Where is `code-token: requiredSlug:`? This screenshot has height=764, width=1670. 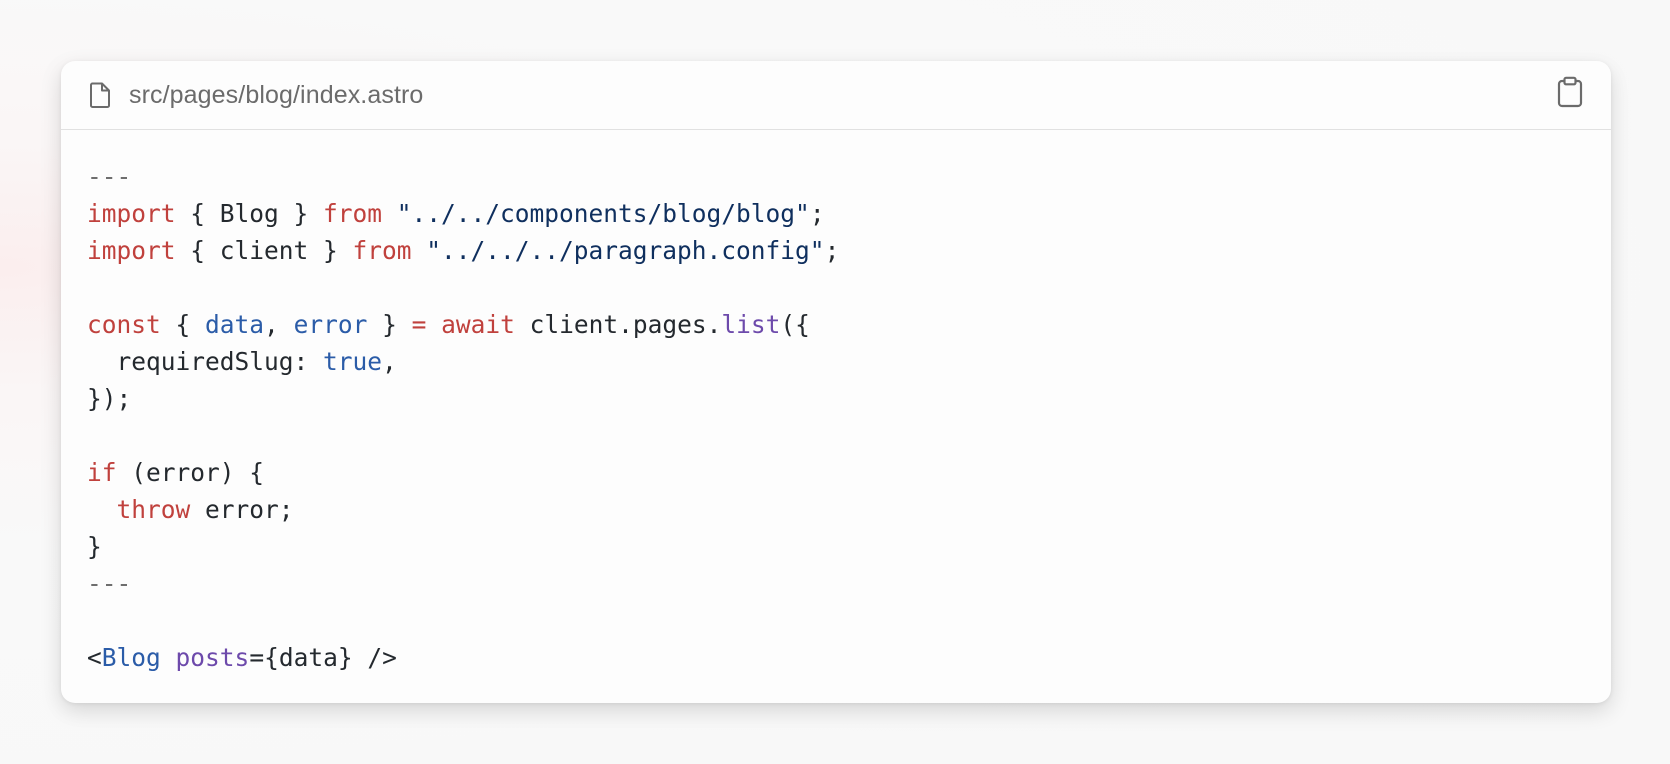
code-token: requiredSlug: is located at coordinates (205, 361).